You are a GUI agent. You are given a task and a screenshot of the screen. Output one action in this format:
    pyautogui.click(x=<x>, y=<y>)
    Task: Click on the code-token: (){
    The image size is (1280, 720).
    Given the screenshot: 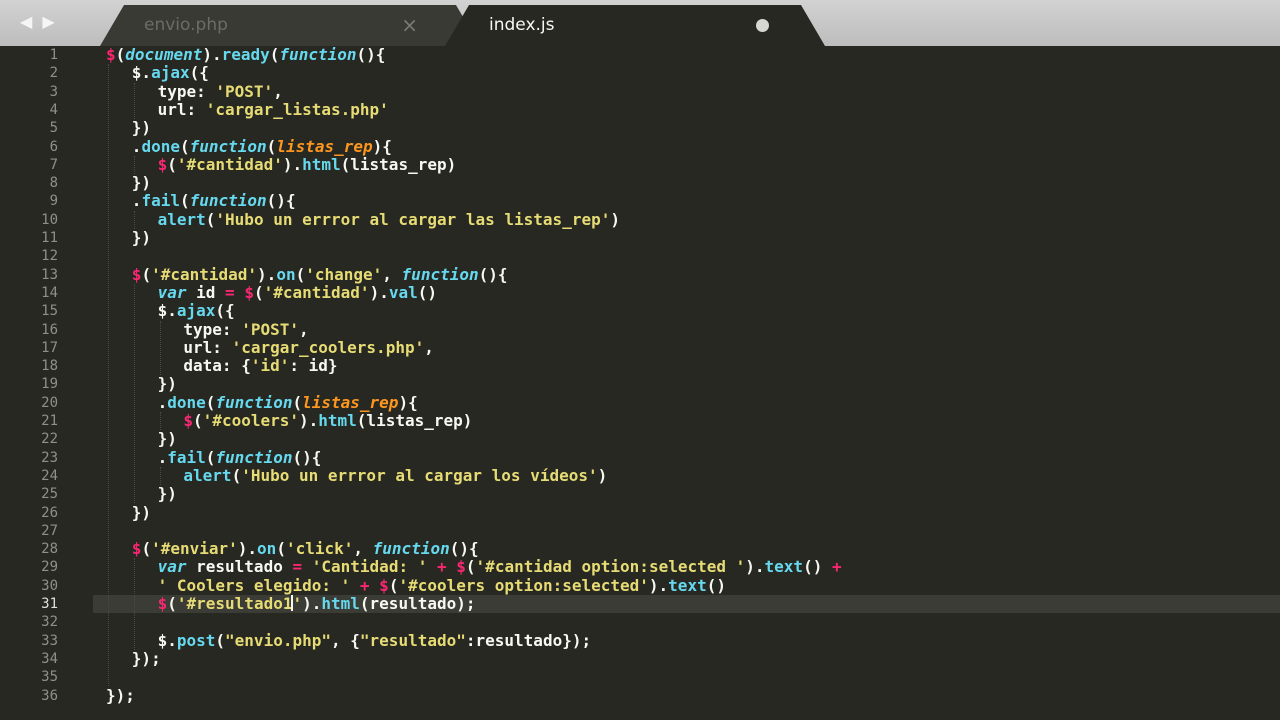 What is the action you would take?
    pyautogui.click(x=493, y=274)
    